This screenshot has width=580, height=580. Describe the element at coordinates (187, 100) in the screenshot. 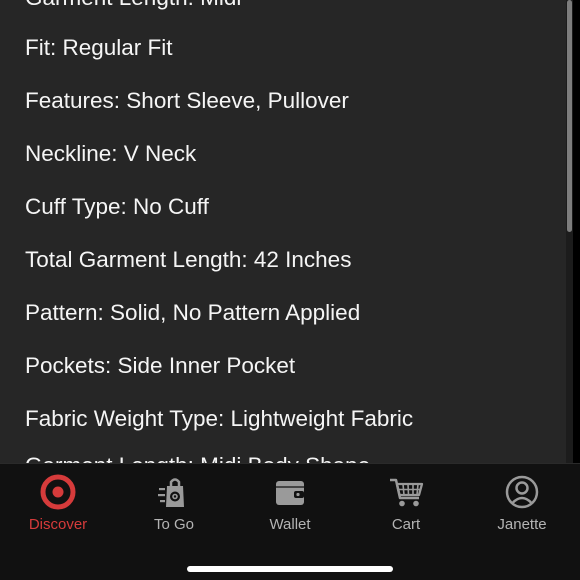

I see `spec-features: Features: Short Sleeve, Pullover` at that location.